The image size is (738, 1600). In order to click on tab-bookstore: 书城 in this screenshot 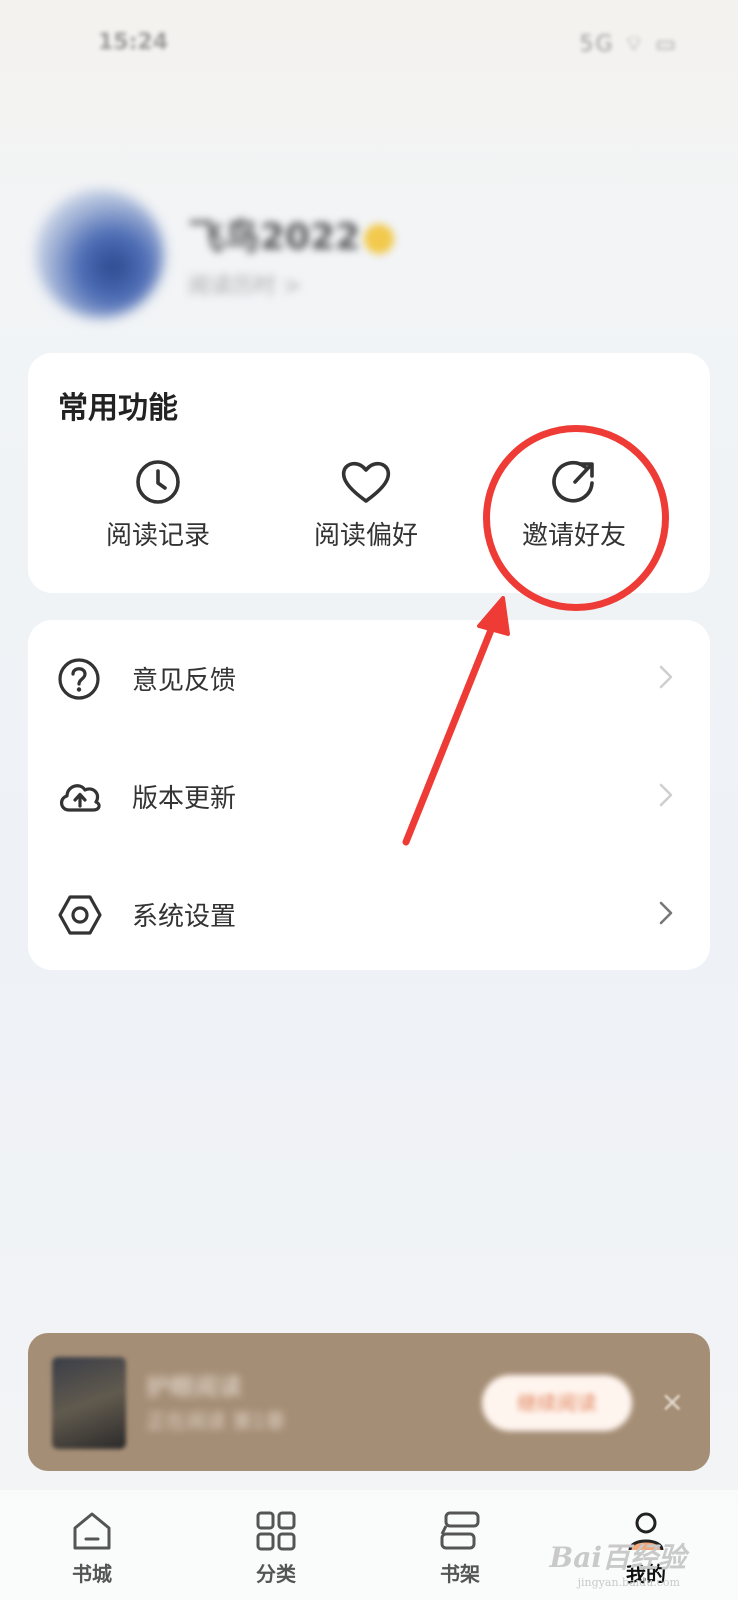, I will do `click(92, 1548)`.